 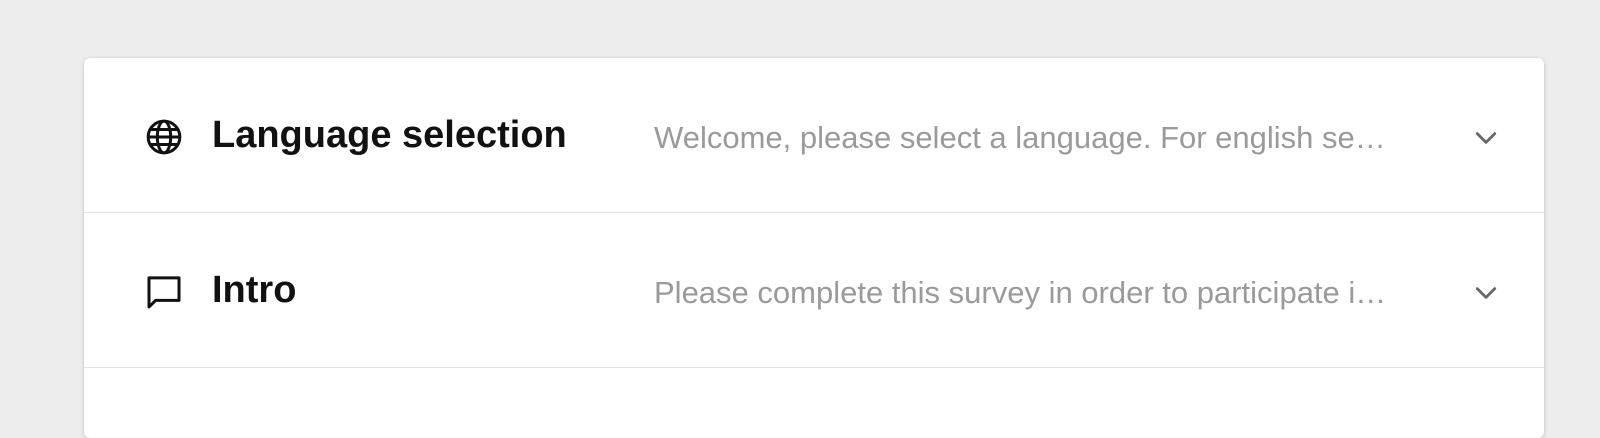 What do you see at coordinates (389, 135) in the screenshot?
I see `section-title: Language selection` at bounding box center [389, 135].